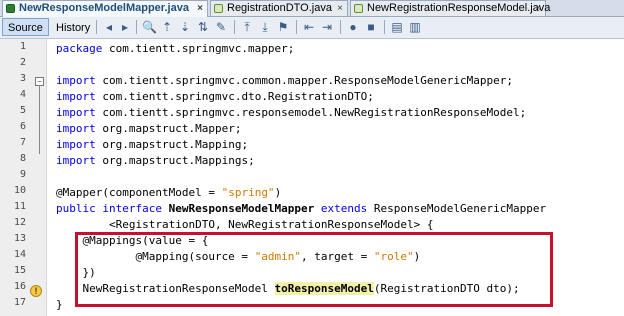 Image resolution: width=624 pixels, height=316 pixels. I want to click on line-number: 8, so click(22, 158).